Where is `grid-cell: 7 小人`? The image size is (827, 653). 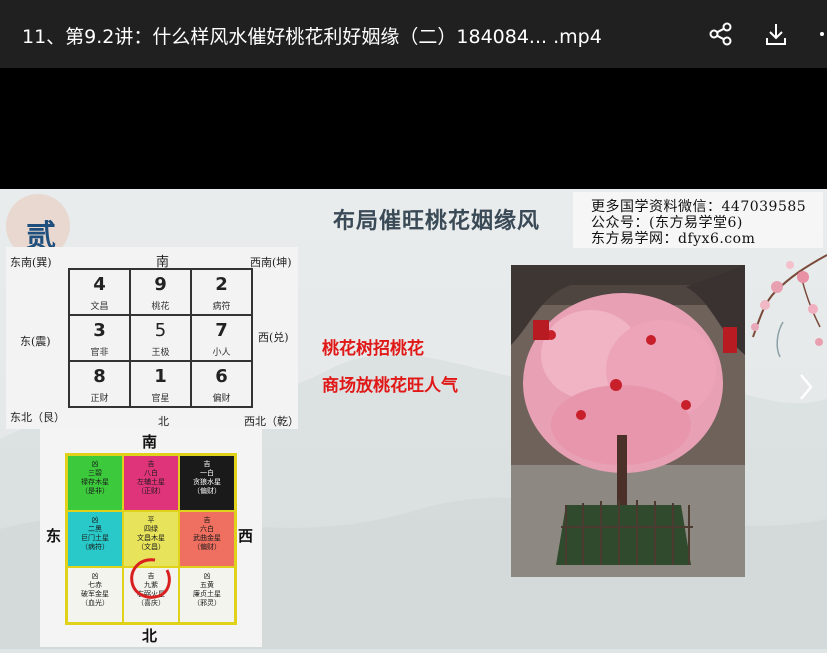 grid-cell: 7 小人 is located at coordinates (221, 338).